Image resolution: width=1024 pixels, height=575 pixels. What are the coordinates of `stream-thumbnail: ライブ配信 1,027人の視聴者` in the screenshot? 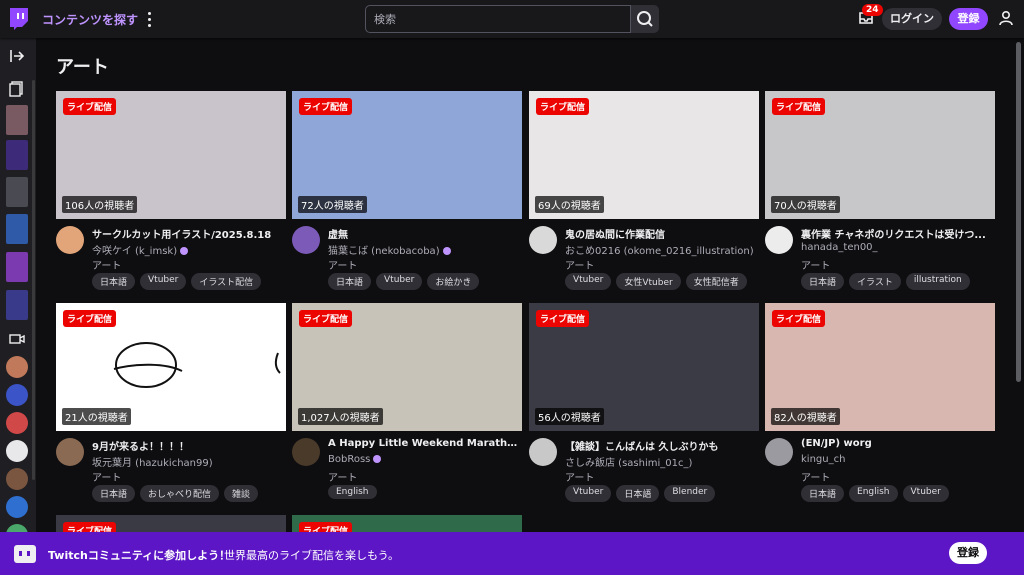 It's located at (407, 367).